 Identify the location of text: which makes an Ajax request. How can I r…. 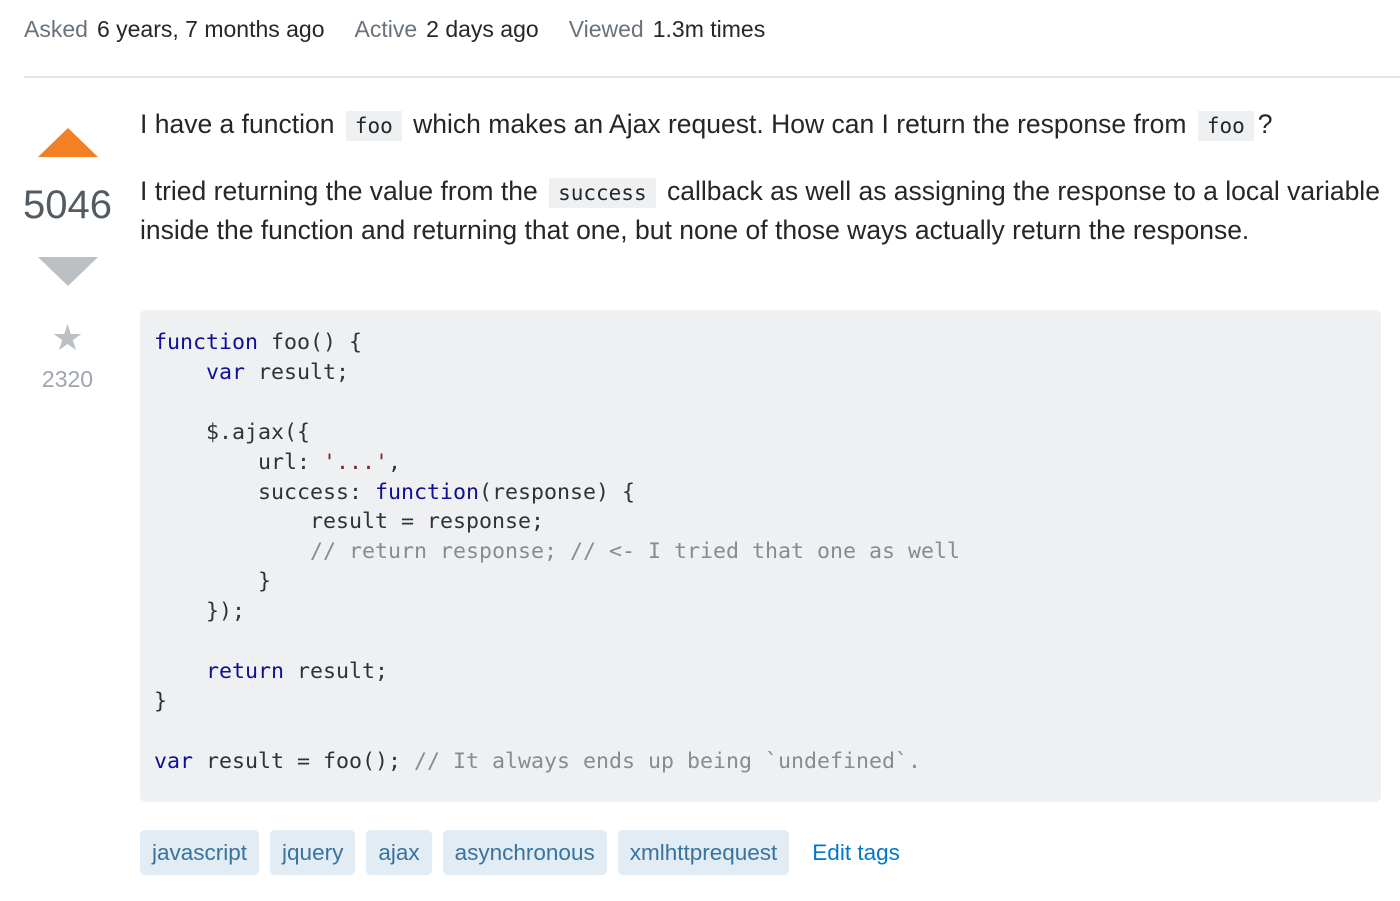
(800, 124).